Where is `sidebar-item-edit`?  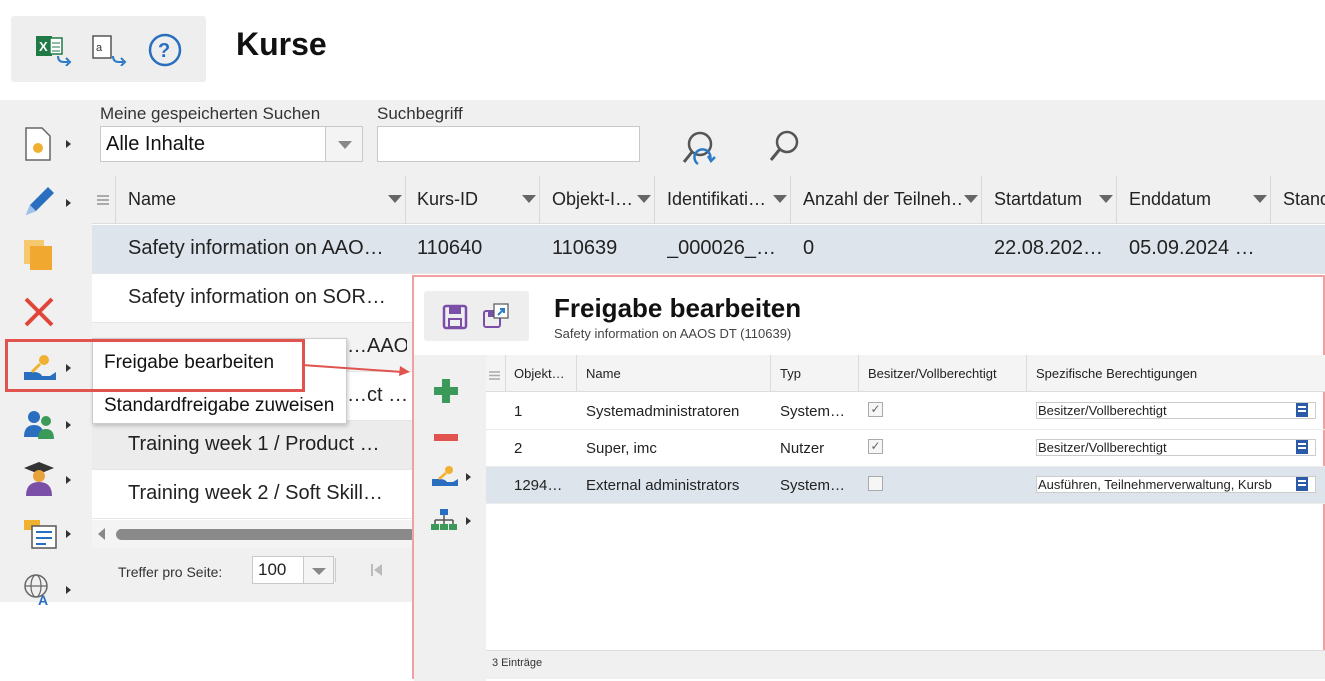
sidebar-item-edit is located at coordinates (48, 203).